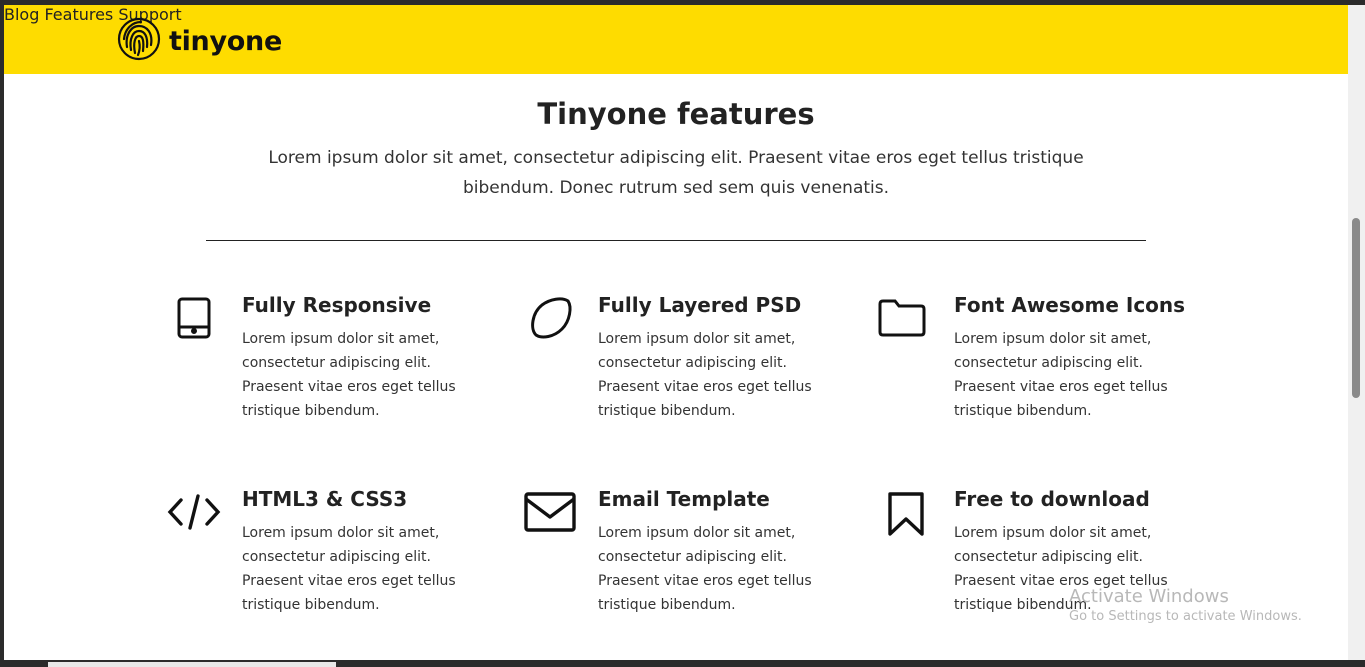 This screenshot has height=667, width=1365. What do you see at coordinates (1185, 616) in the screenshot?
I see `watermark-subtitle: Go to Settings to activate Windows.` at bounding box center [1185, 616].